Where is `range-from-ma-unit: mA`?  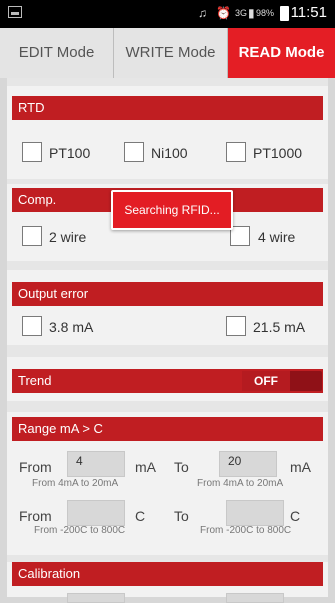
range-from-ma-unit: mA is located at coordinates (145, 467).